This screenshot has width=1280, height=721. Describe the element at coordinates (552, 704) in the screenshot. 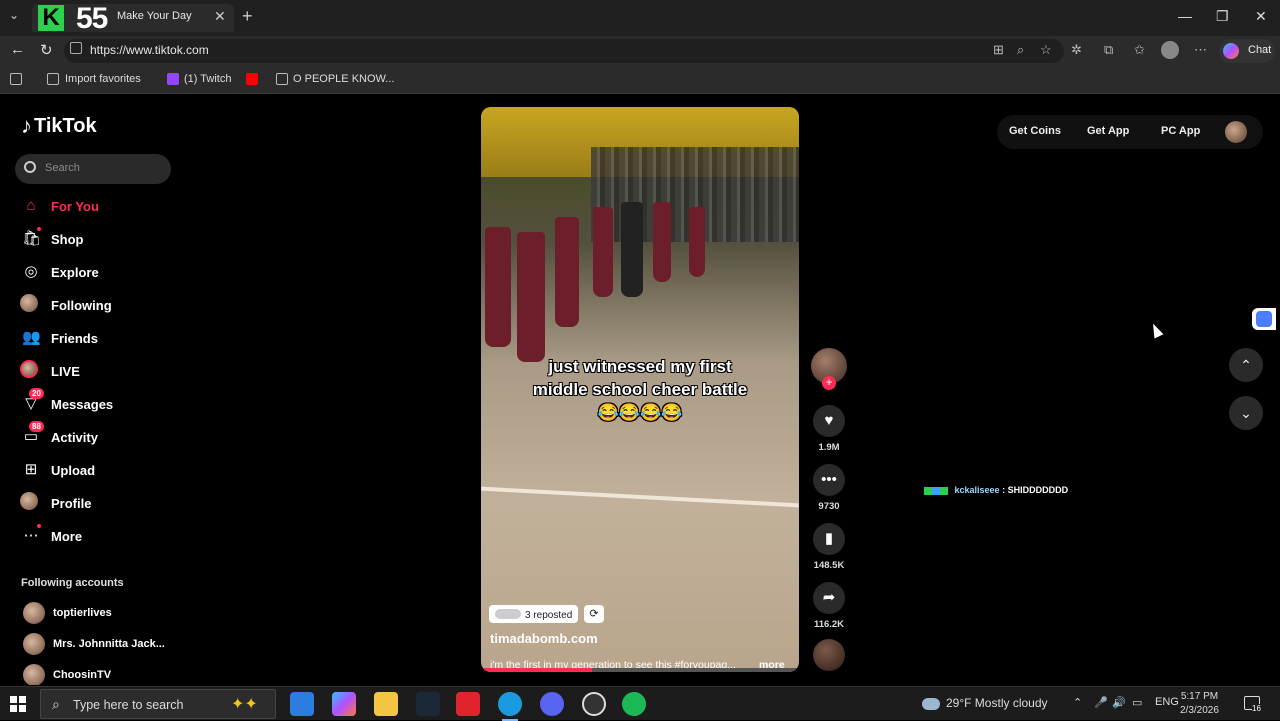

I see `discord-icon` at that location.